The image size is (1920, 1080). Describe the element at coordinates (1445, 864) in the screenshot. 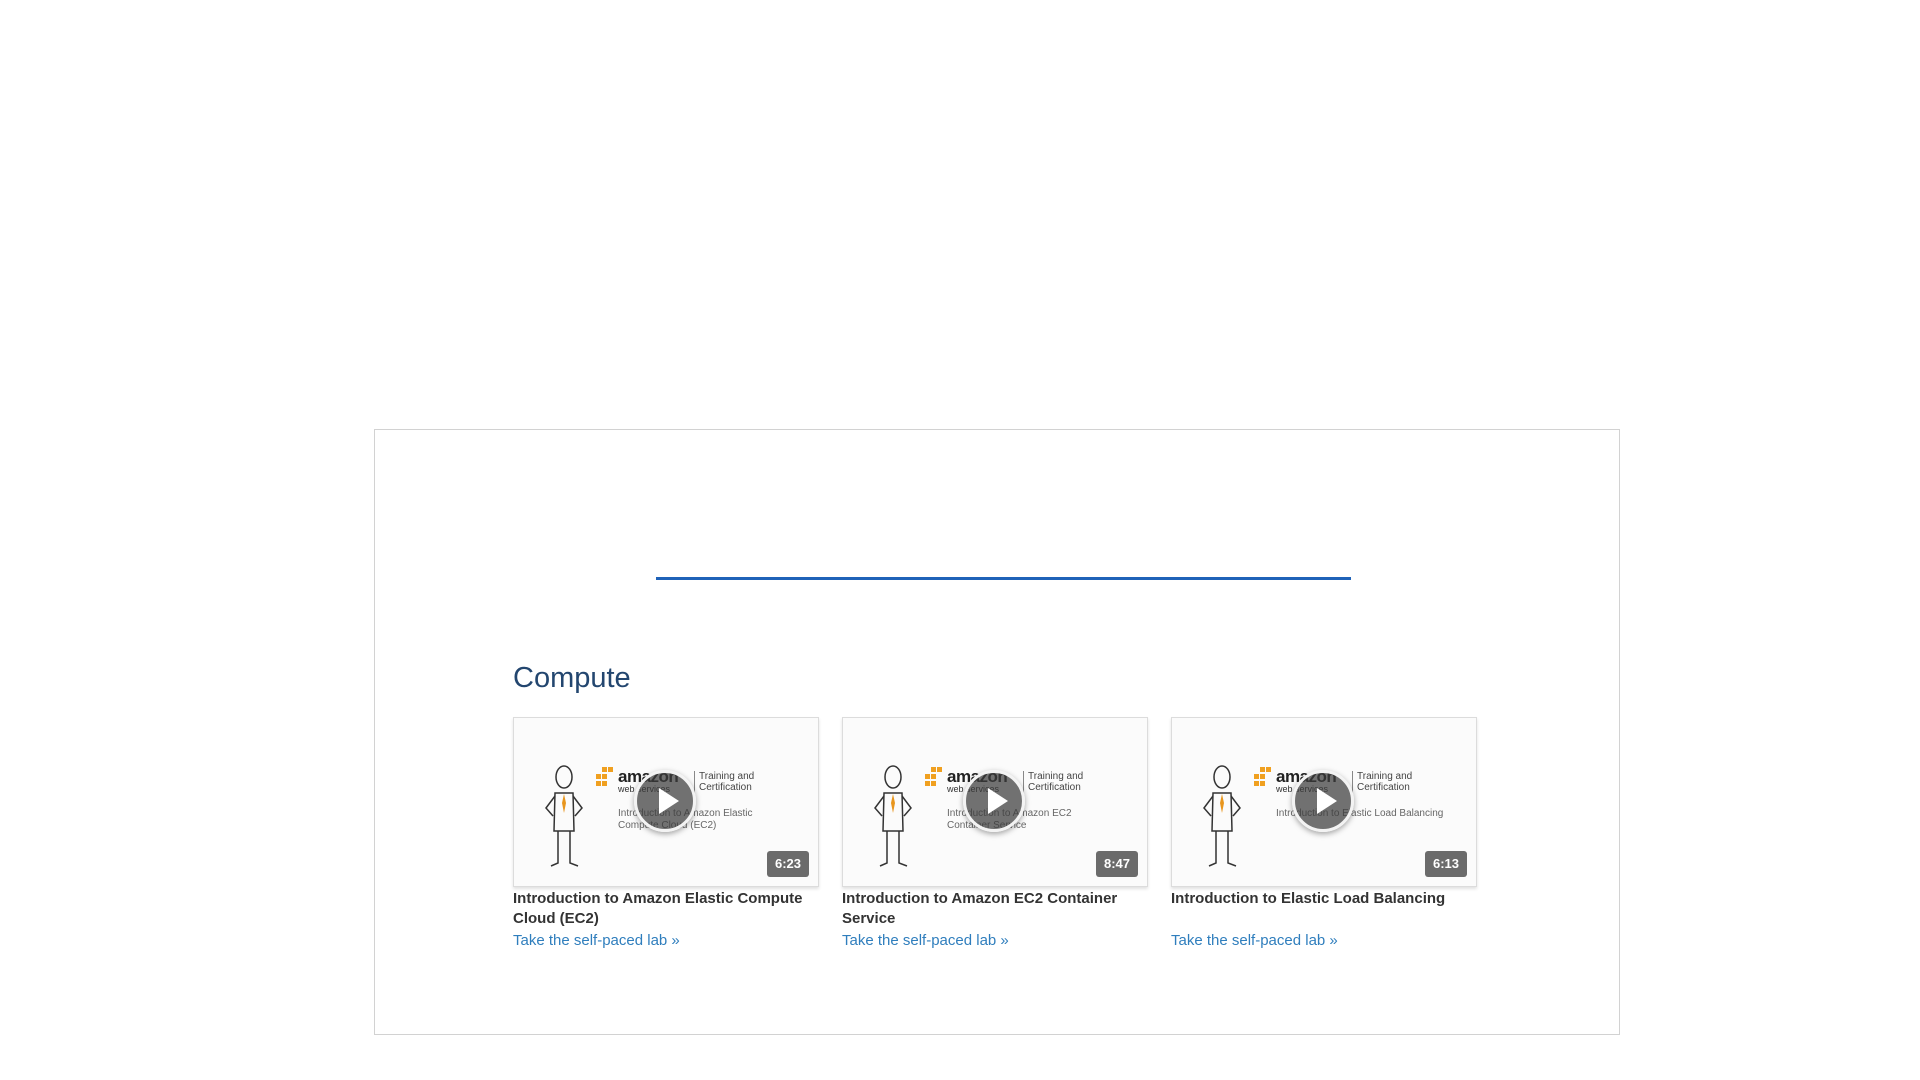

I see `duration-badge: 6:13` at that location.